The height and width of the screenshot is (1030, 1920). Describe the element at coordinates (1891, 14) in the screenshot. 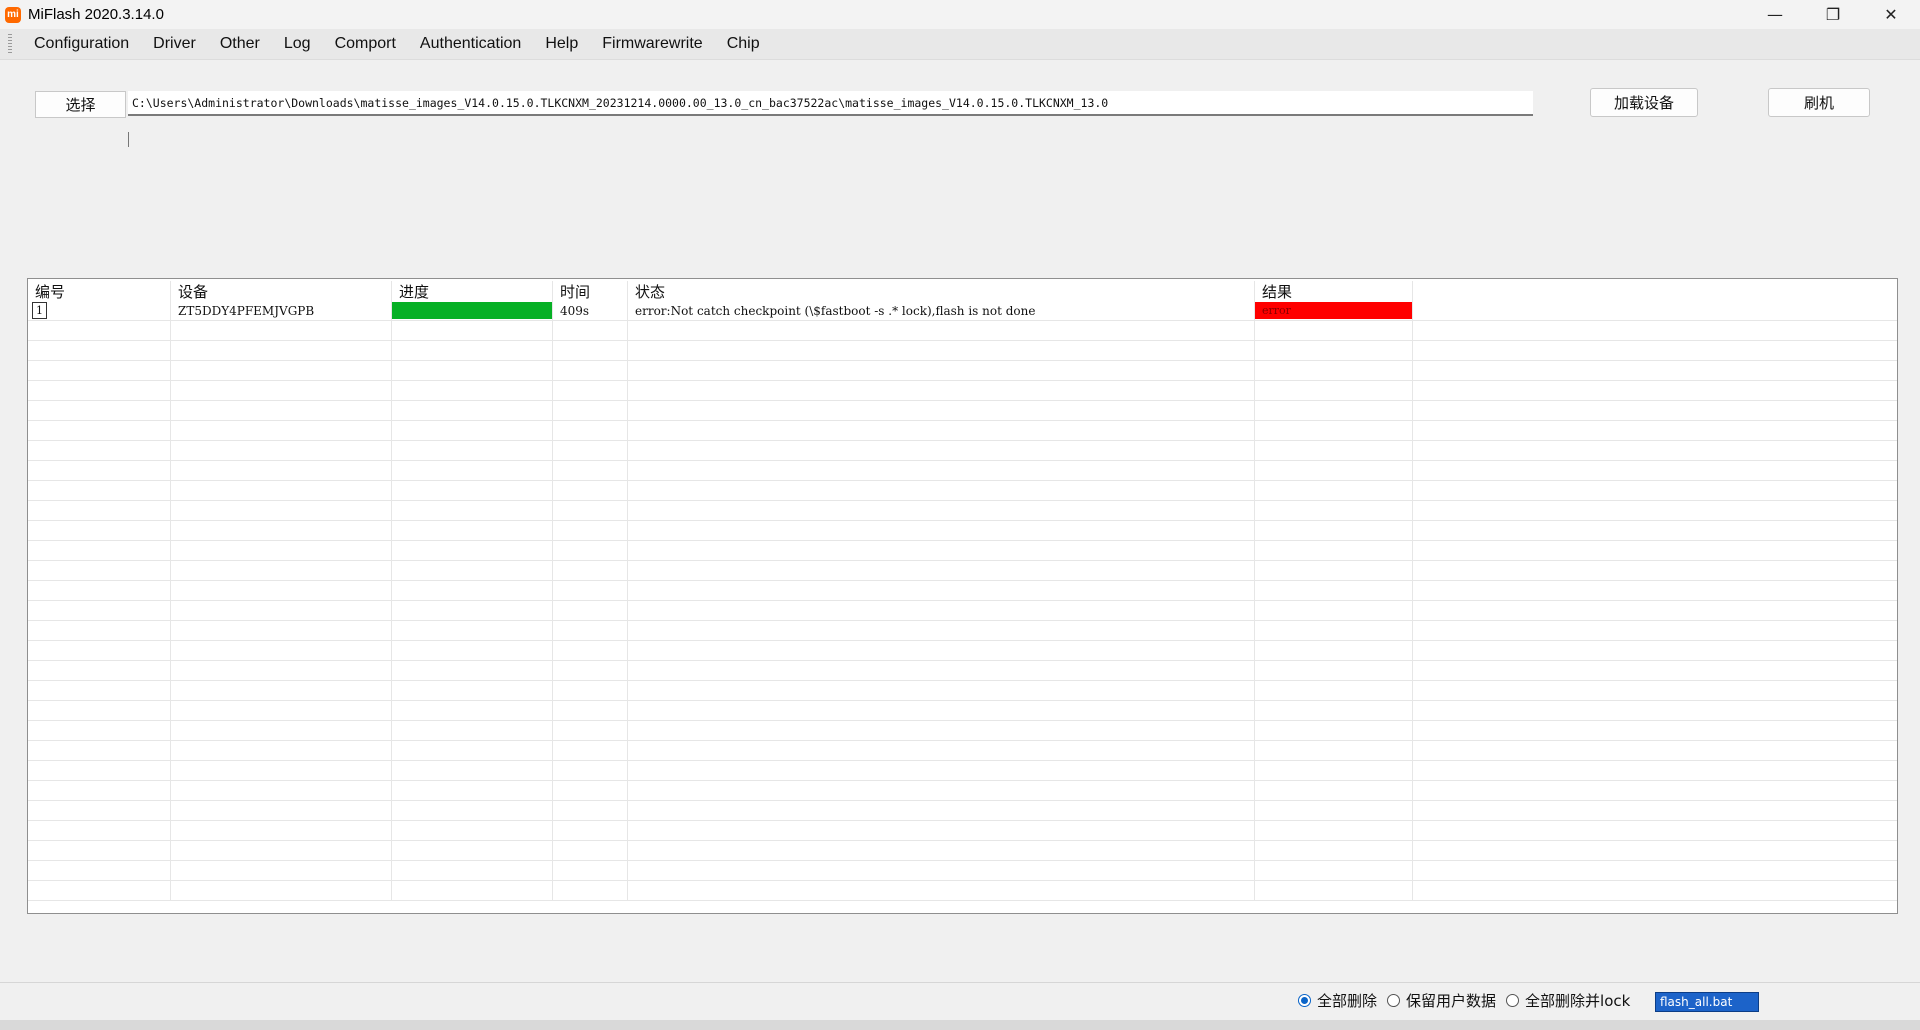

I see `close-button: ✕` at that location.